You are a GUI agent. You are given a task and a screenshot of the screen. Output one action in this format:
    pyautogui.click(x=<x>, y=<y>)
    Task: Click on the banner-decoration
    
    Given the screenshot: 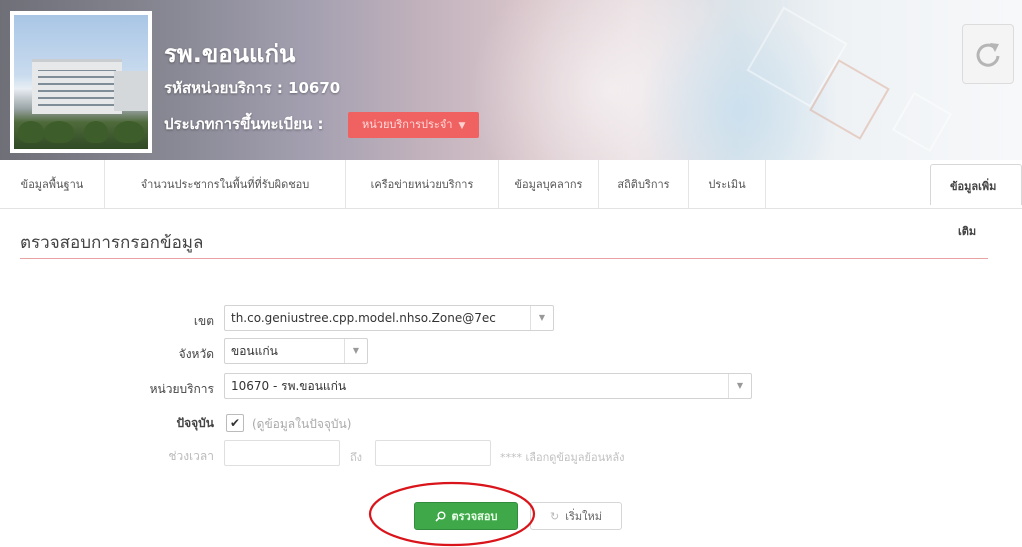 What is the action you would take?
    pyautogui.click(x=922, y=122)
    